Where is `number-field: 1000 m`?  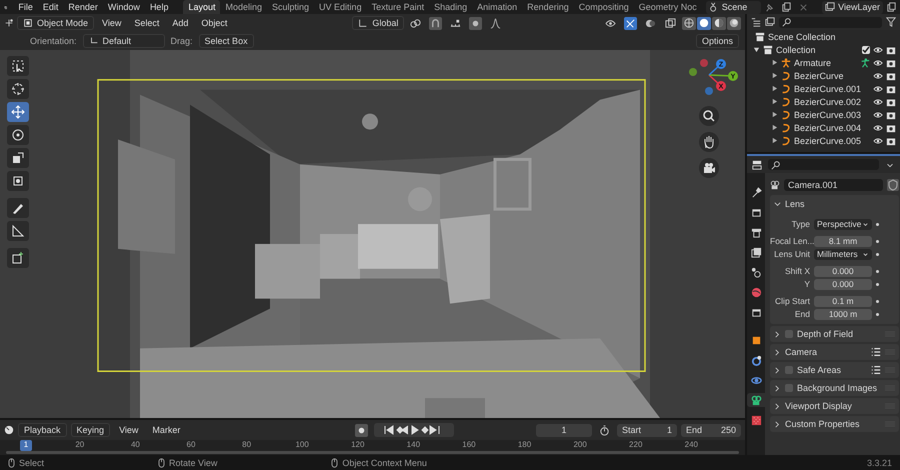 number-field: 1000 m is located at coordinates (843, 314).